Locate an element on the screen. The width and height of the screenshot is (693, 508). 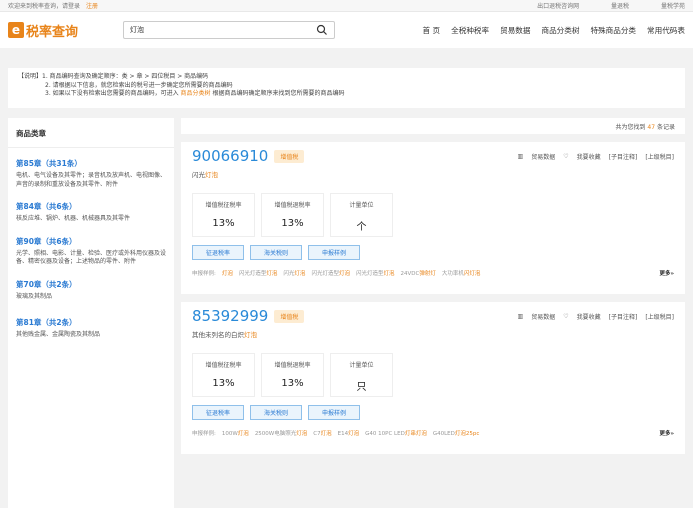
chapter-item: 第84章（共6条） 核反应堆、锅炉、机器、机械器具及其零件 is located at coordinates (91, 206).